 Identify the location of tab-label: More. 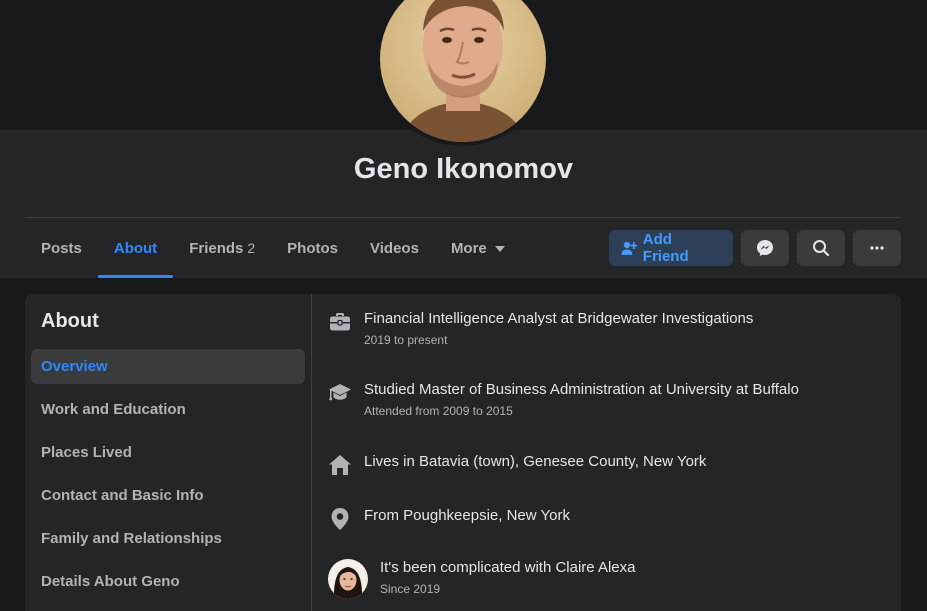
(468, 248).